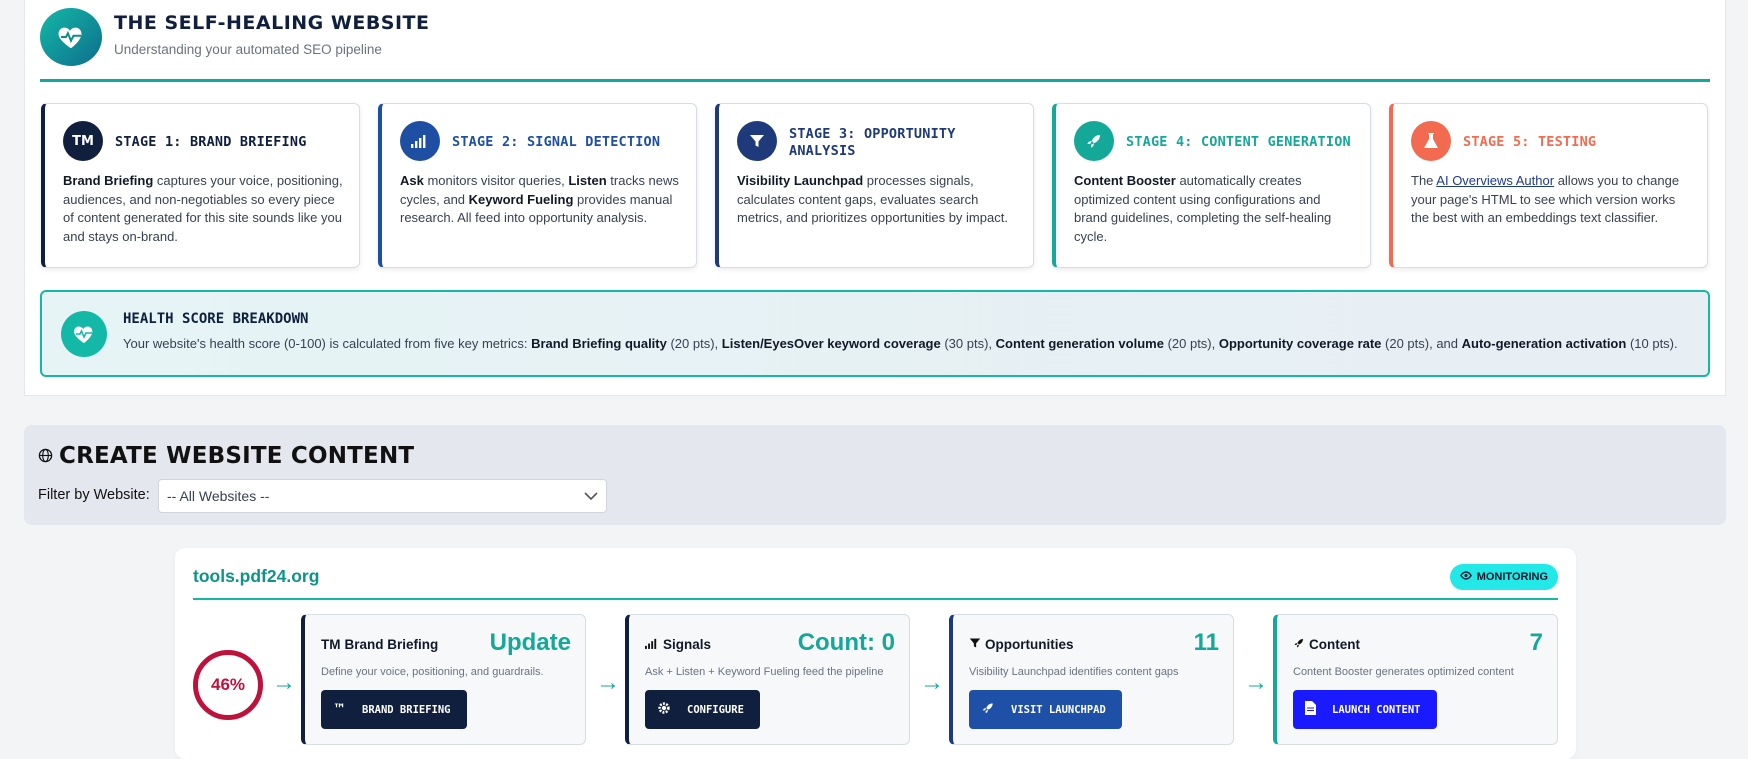 Image resolution: width=1748 pixels, height=759 pixels. Describe the element at coordinates (1536, 642) in the screenshot. I see `step-value: 7` at that location.